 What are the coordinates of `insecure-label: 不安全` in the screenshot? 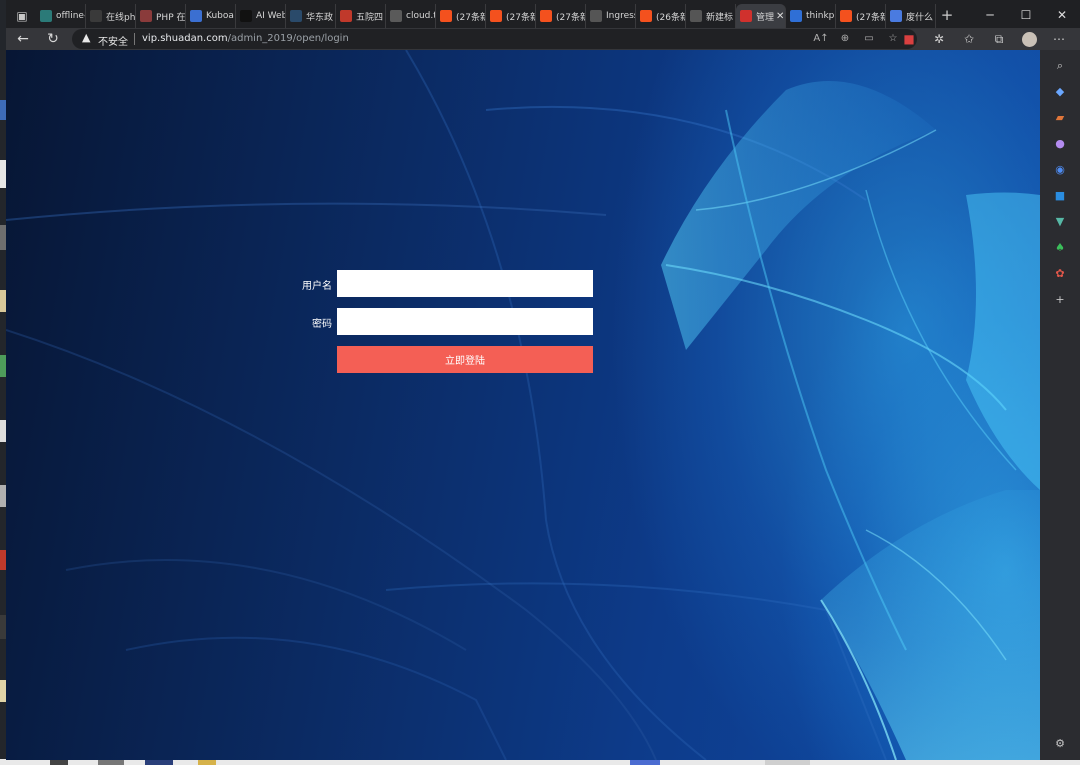 It's located at (113, 42).